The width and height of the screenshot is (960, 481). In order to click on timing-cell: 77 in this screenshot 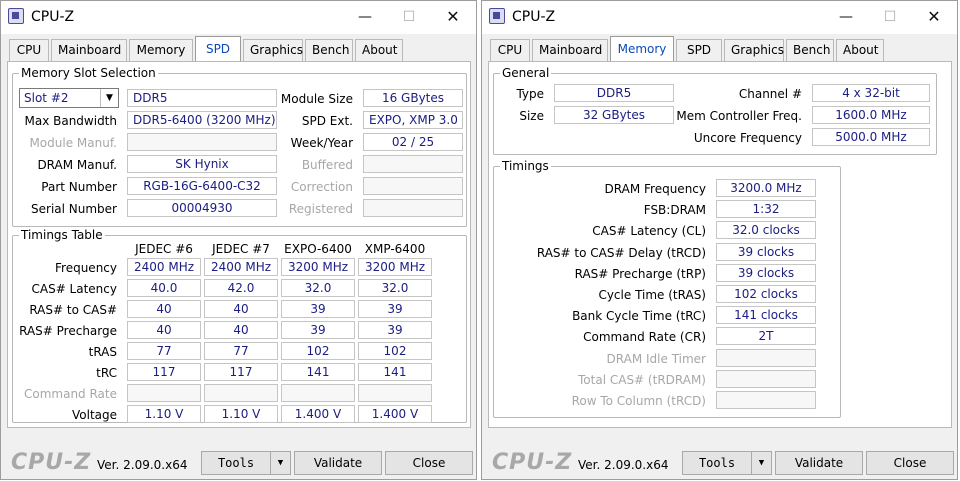, I will do `click(164, 351)`.